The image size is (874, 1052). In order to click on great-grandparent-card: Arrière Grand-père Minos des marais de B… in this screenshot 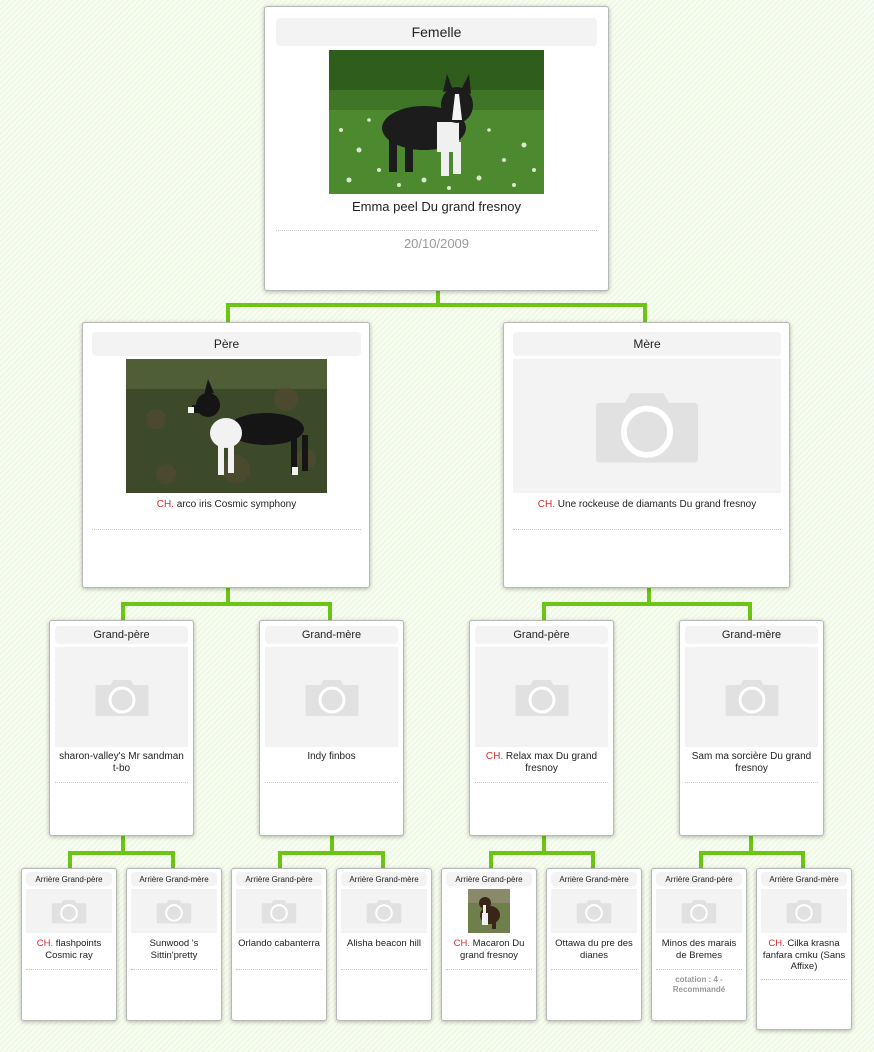, I will do `click(699, 944)`.